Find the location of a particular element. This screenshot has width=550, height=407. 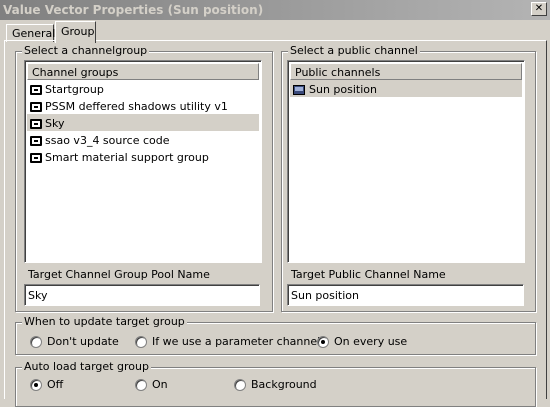

radio-dont-update: Don't update is located at coordinates (74, 341).